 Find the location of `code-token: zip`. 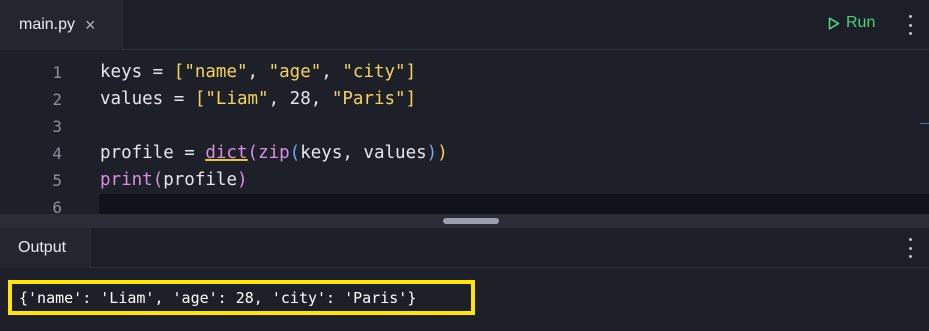

code-token: zip is located at coordinates (274, 153).